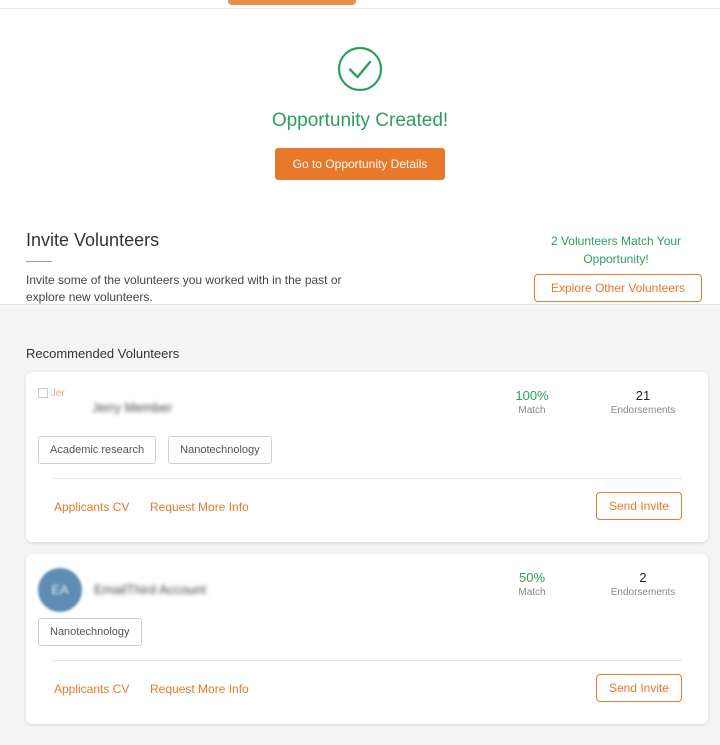  What do you see at coordinates (57, 393) in the screenshot?
I see `avatar-alt-text: Jer` at bounding box center [57, 393].